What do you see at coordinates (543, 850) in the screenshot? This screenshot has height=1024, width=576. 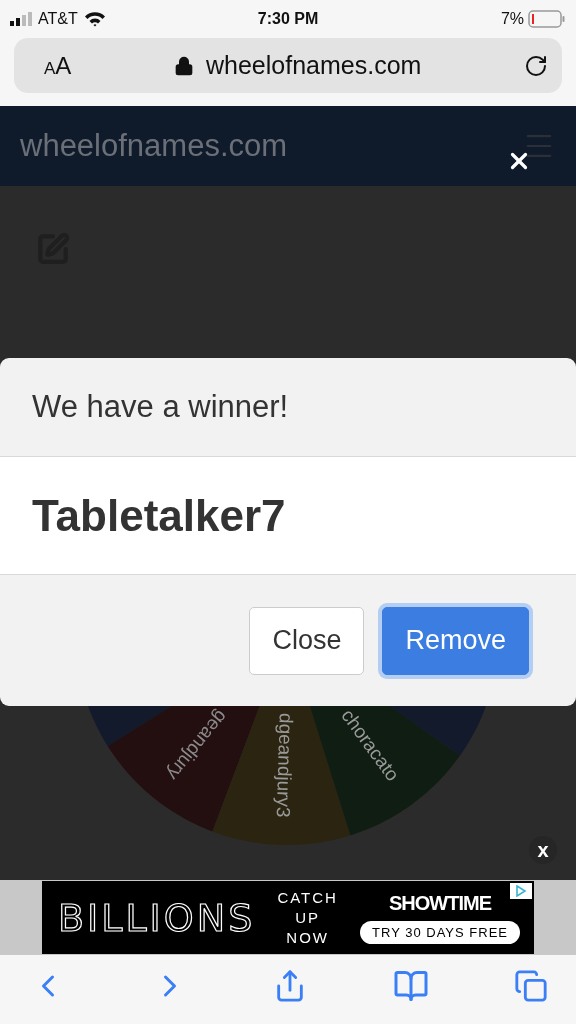 I see `ad-close-button: x` at bounding box center [543, 850].